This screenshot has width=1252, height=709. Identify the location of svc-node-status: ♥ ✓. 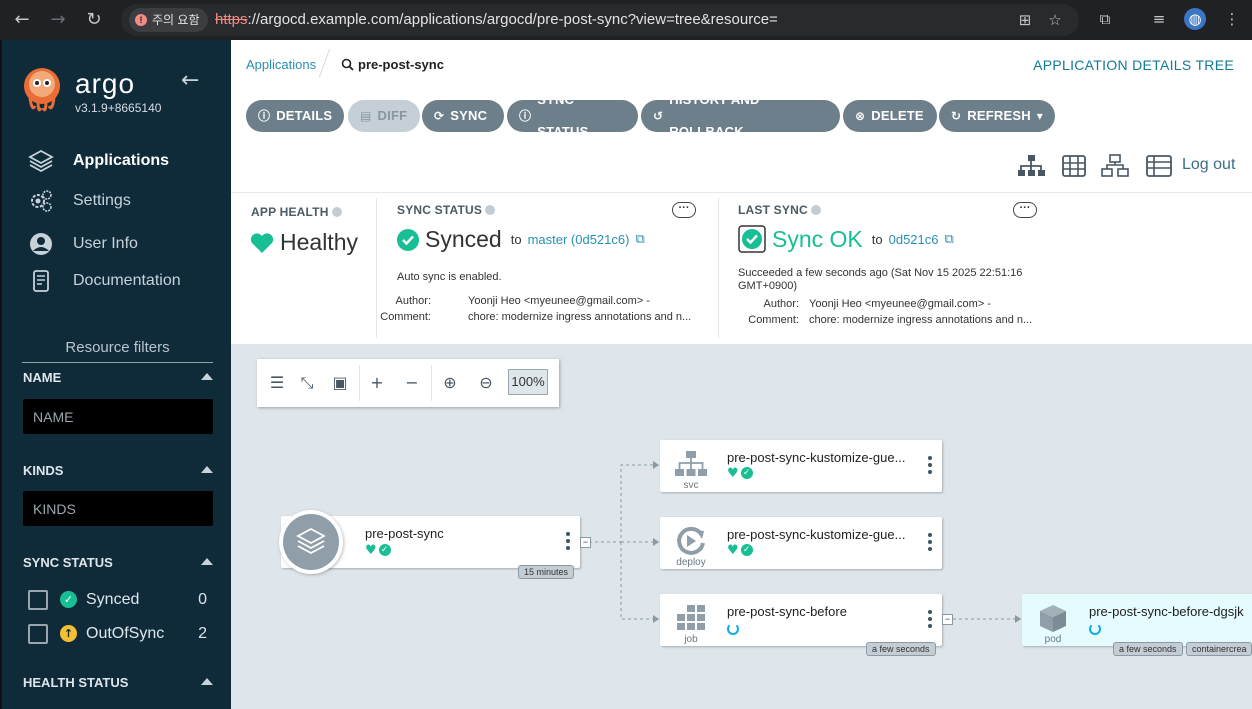
(740, 473).